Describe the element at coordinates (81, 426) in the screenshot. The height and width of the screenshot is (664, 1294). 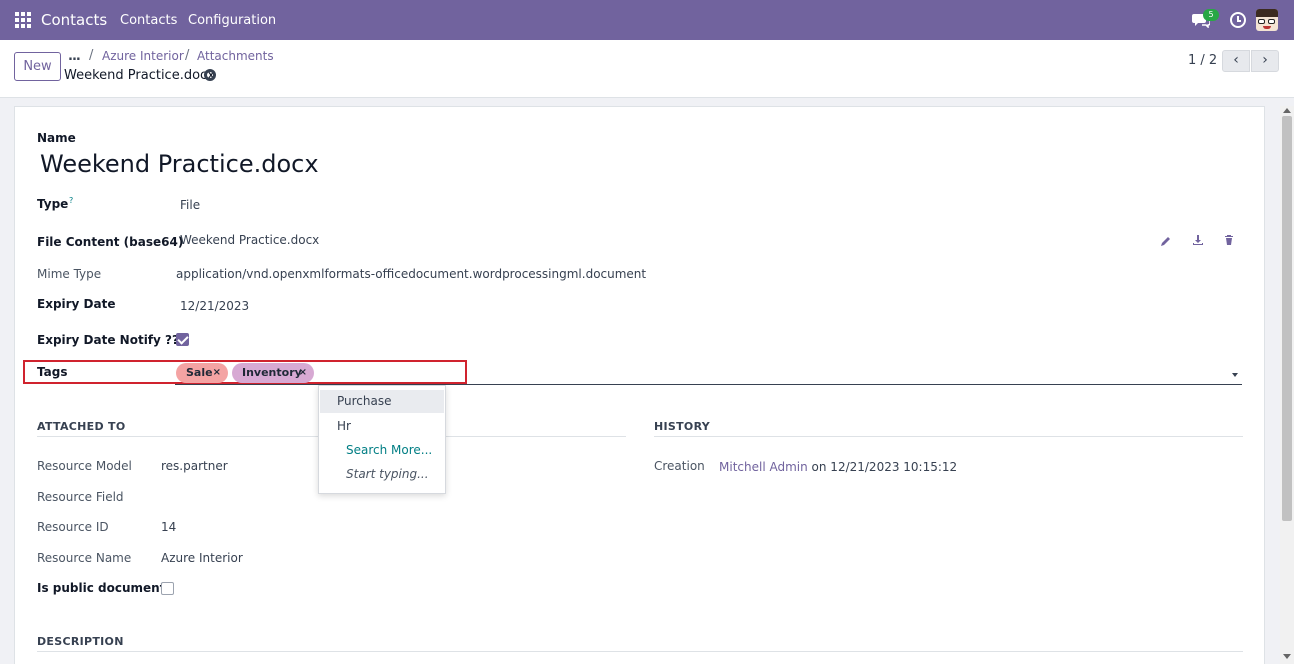
I see `attached-to-title: ATTACHED TO` at that location.